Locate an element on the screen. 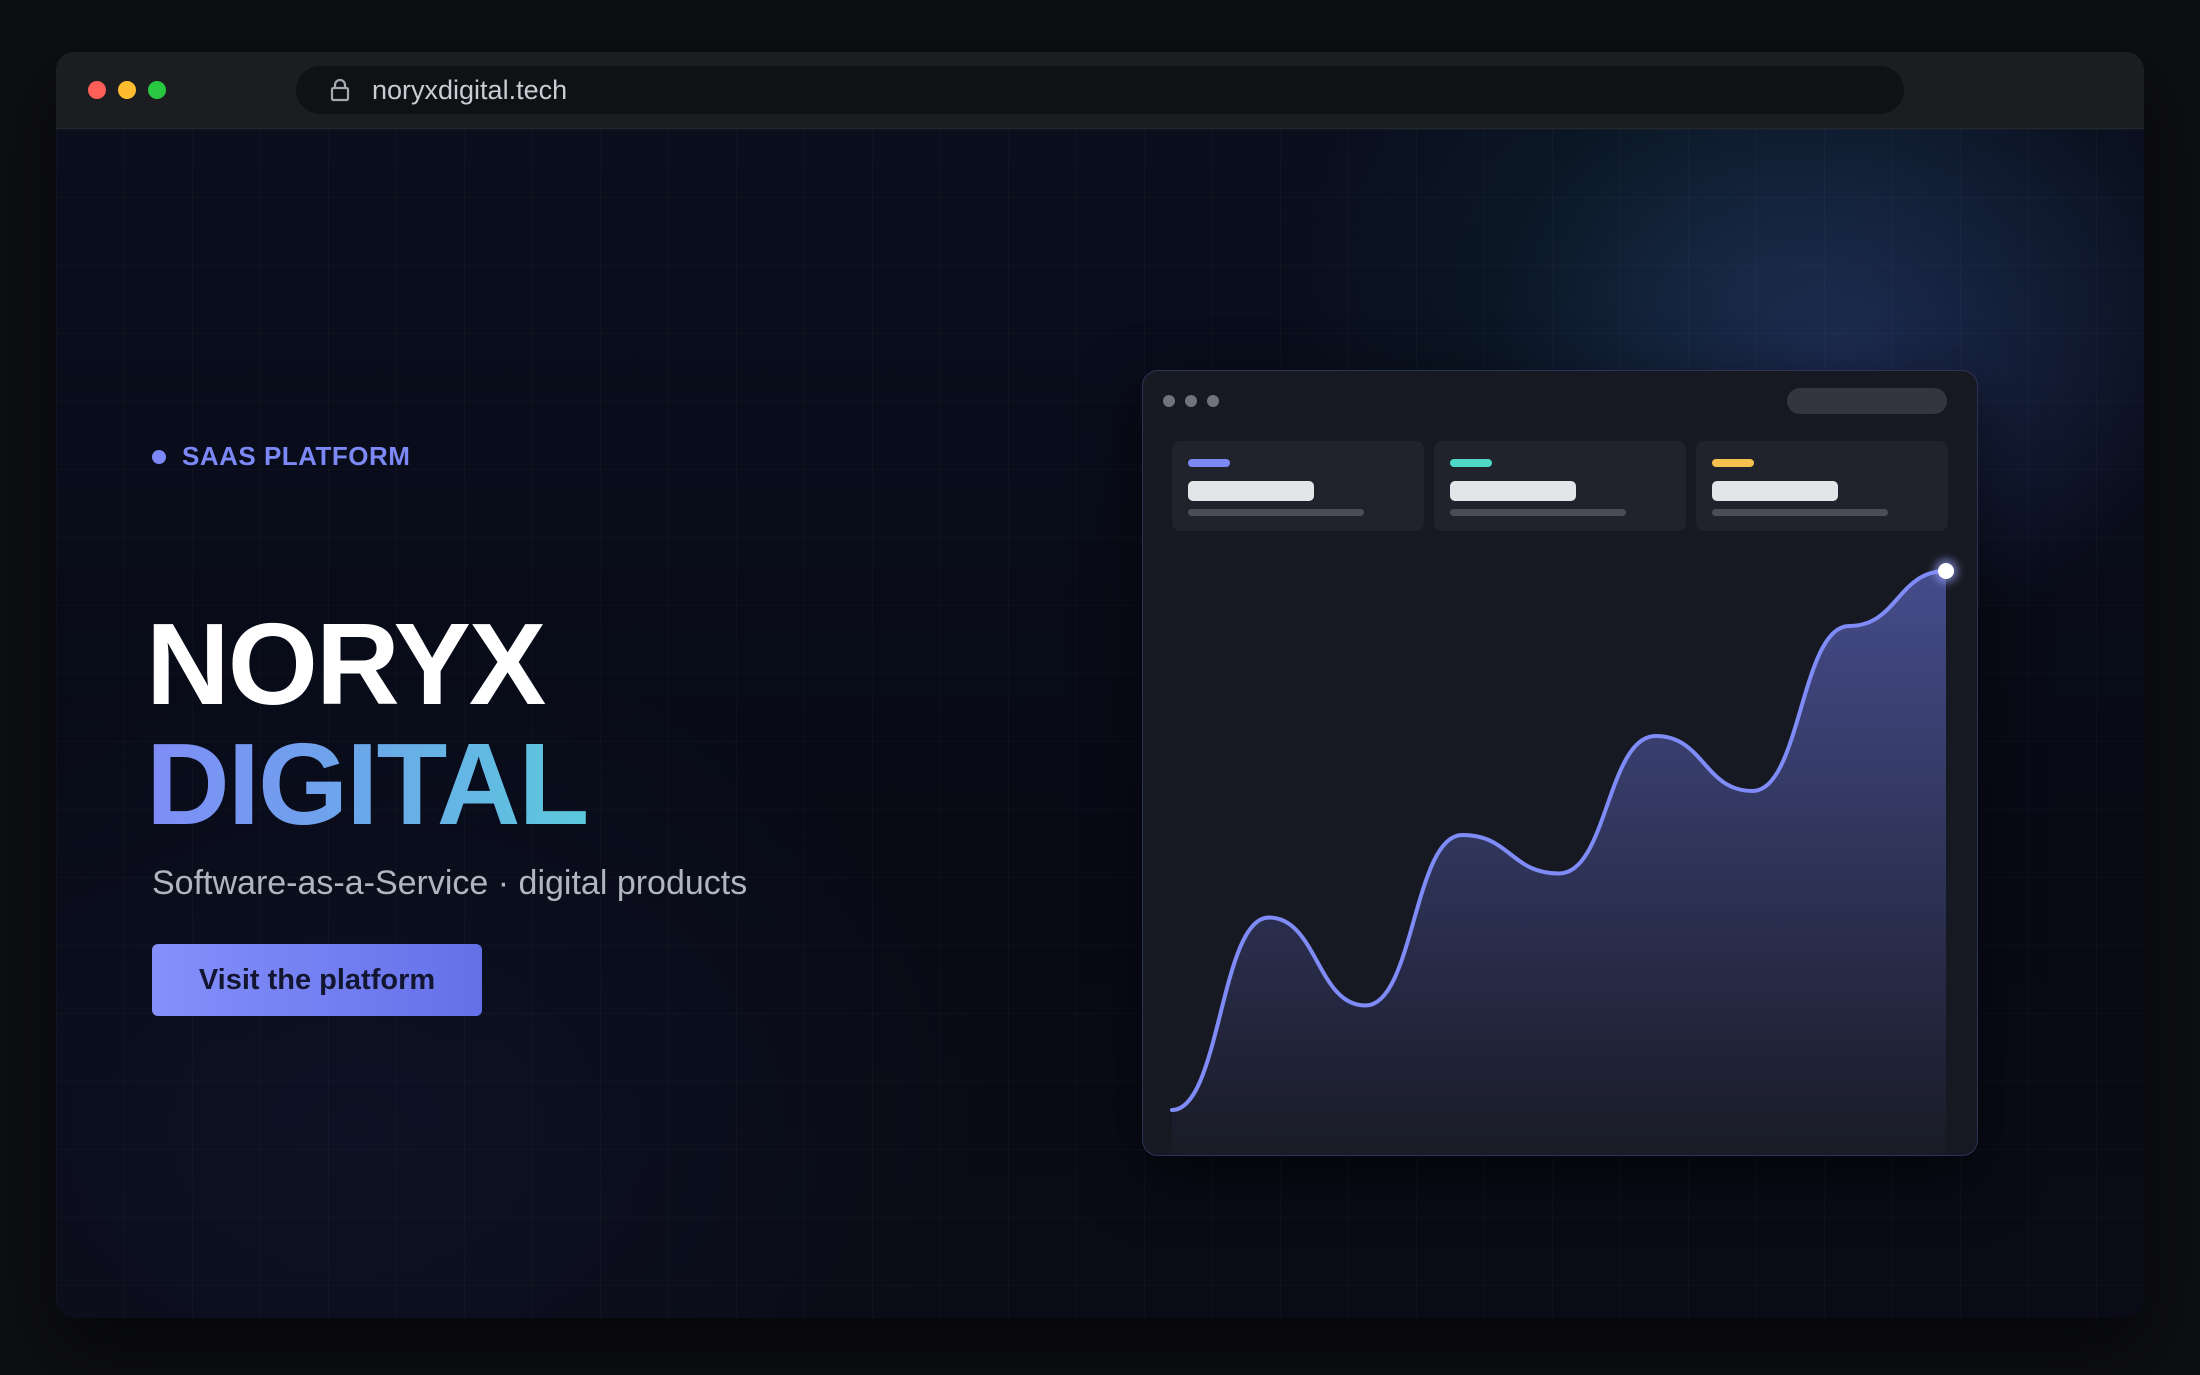 This screenshot has height=1375, width=2200. address-bar: noryxdigital.tech is located at coordinates (1100, 90).